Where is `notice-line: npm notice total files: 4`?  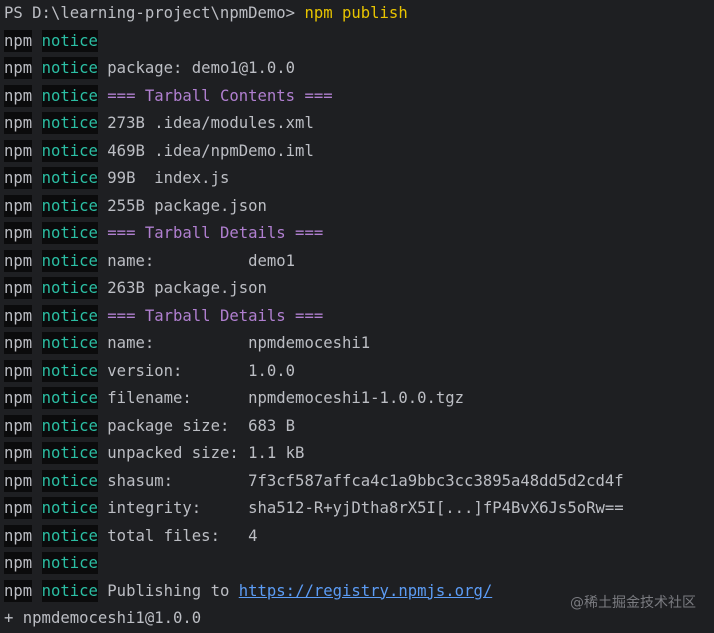
notice-line: npm notice total files: 4 is located at coordinates (314, 537).